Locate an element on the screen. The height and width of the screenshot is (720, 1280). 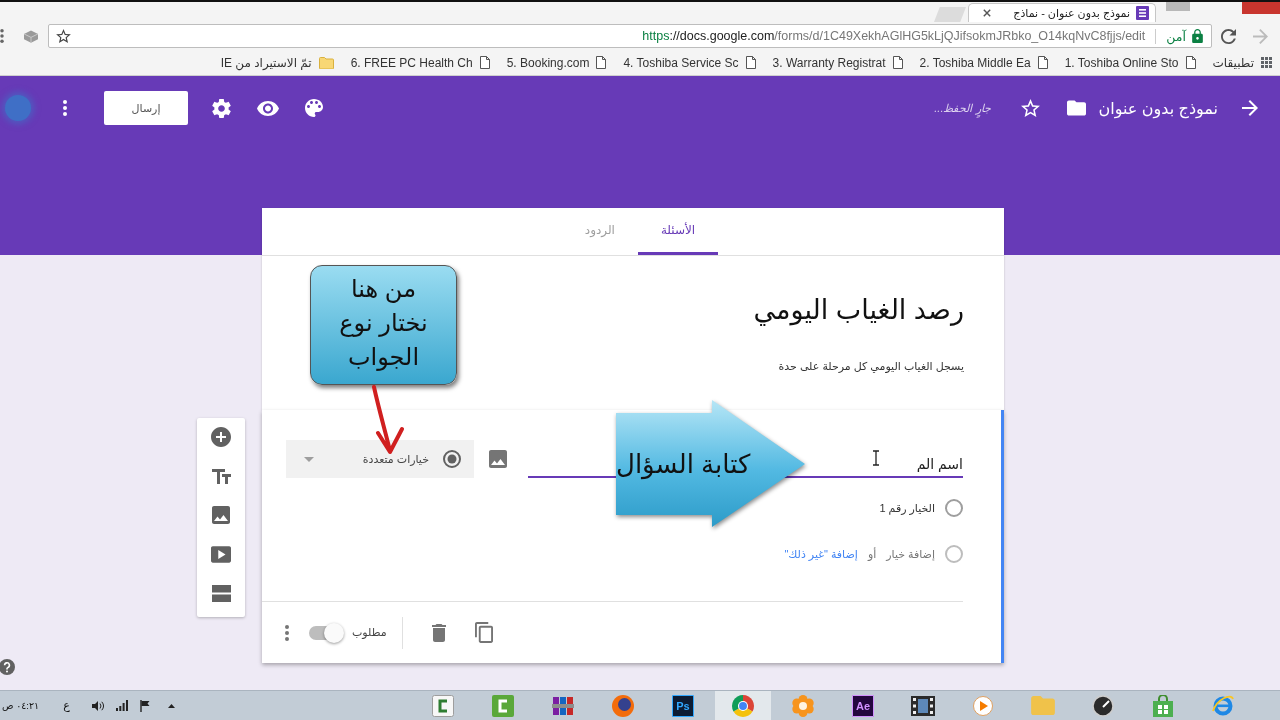
ring-logo-icon is located at coordinates (1223, 705).